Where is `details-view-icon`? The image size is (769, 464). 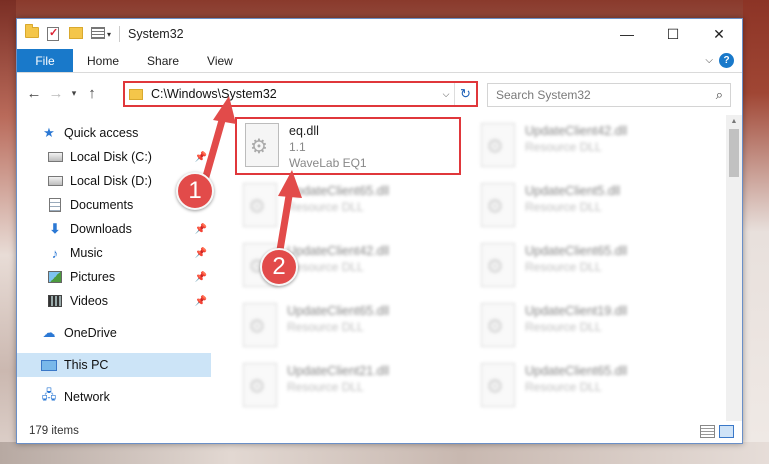 details-view-icon is located at coordinates (707, 431).